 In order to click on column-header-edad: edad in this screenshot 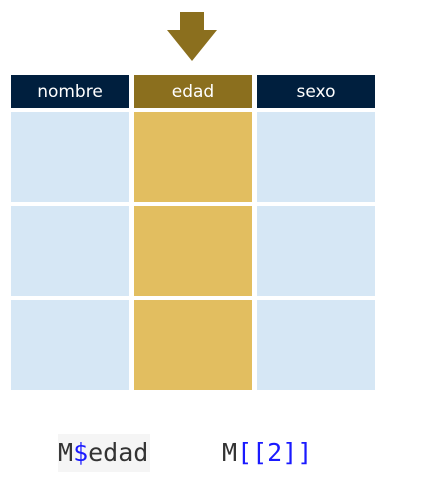, I will do `click(193, 91)`.